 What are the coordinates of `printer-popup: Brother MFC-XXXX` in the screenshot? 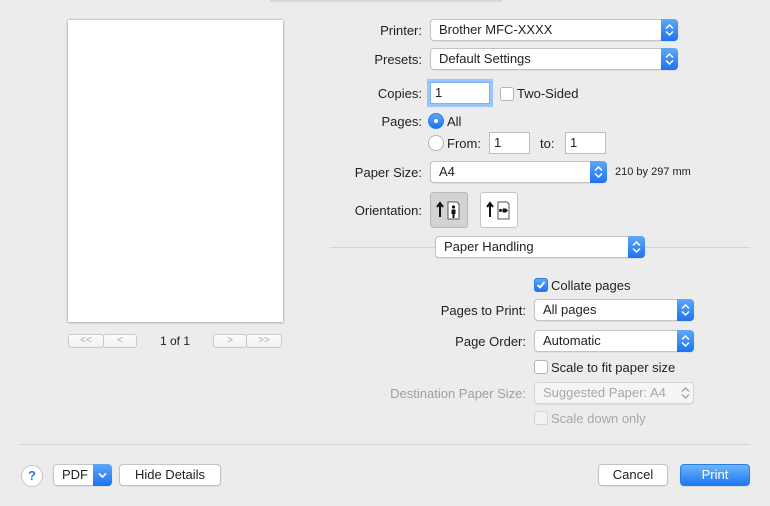 It's located at (554, 30).